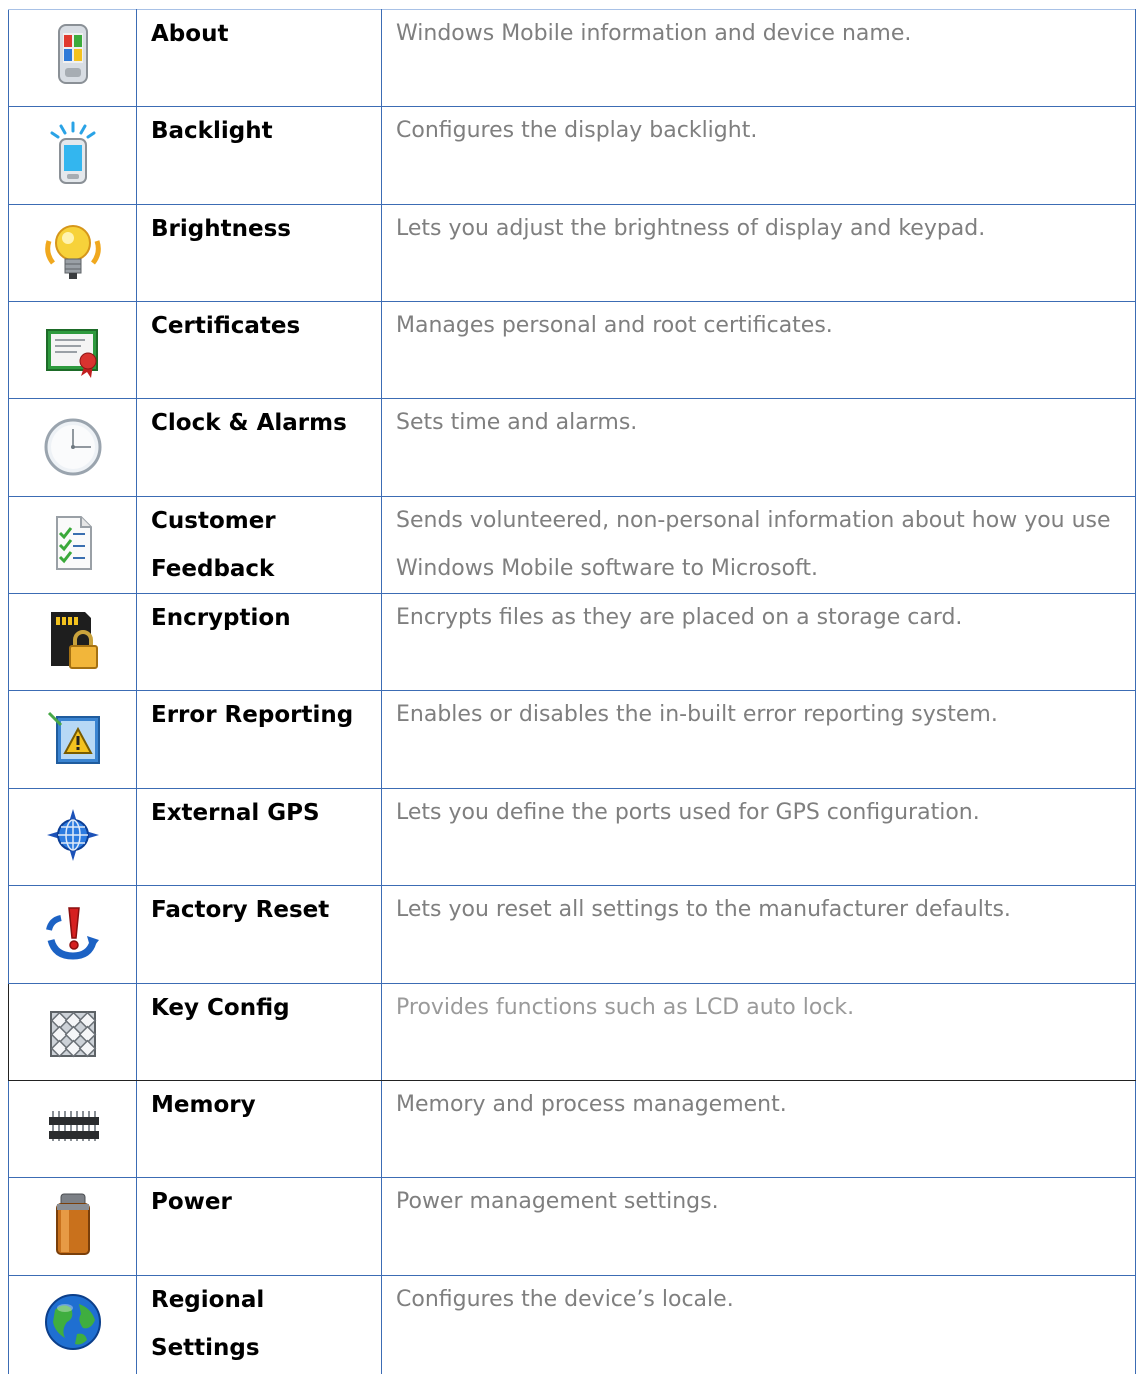  I want to click on setting-name: Customer Feedback, so click(213, 545).